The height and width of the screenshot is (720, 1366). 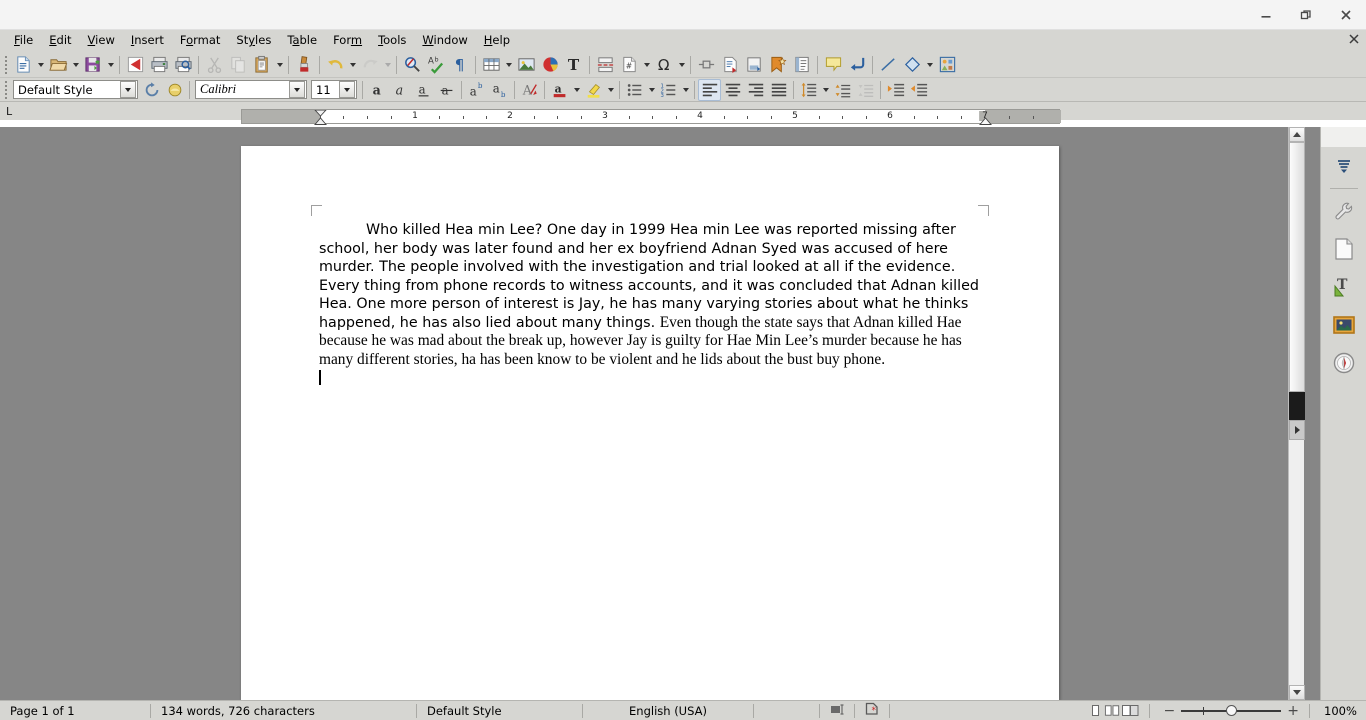 What do you see at coordinates (610, 90) in the screenshot?
I see `highlighting-color-dropdown-icon` at bounding box center [610, 90].